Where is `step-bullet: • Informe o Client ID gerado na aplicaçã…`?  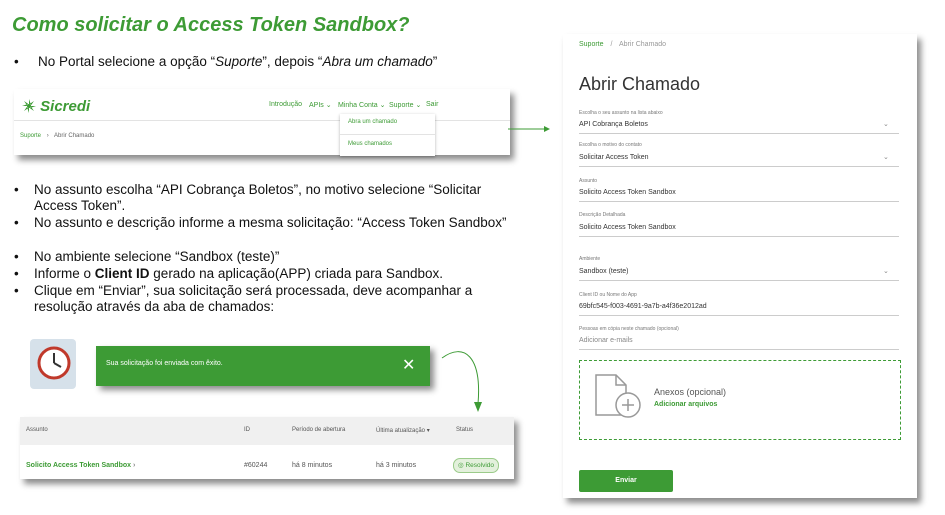 step-bullet: • Informe o Client ID gerado na aplicaçã… is located at coordinates (264, 274).